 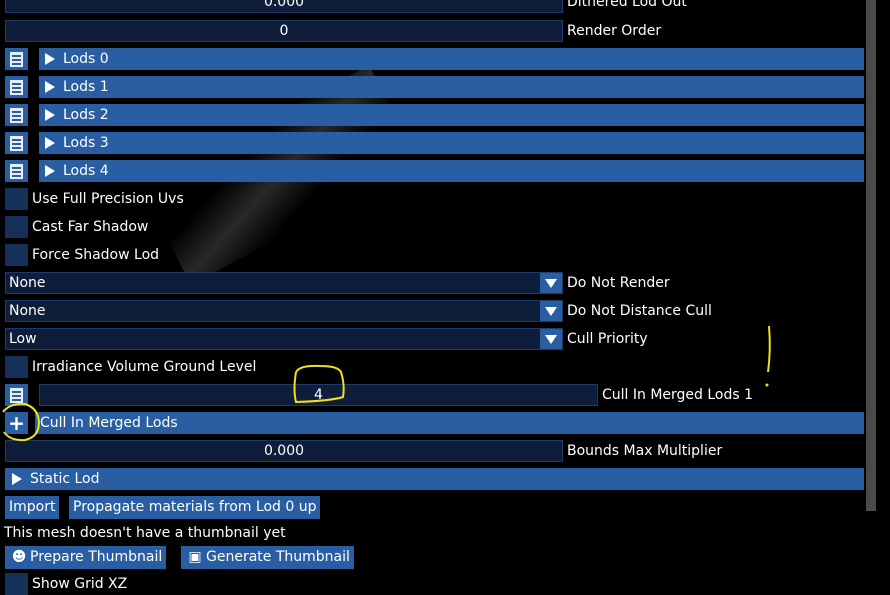 I want to click on cull-priority-label: Cull Priority, so click(x=607, y=339).